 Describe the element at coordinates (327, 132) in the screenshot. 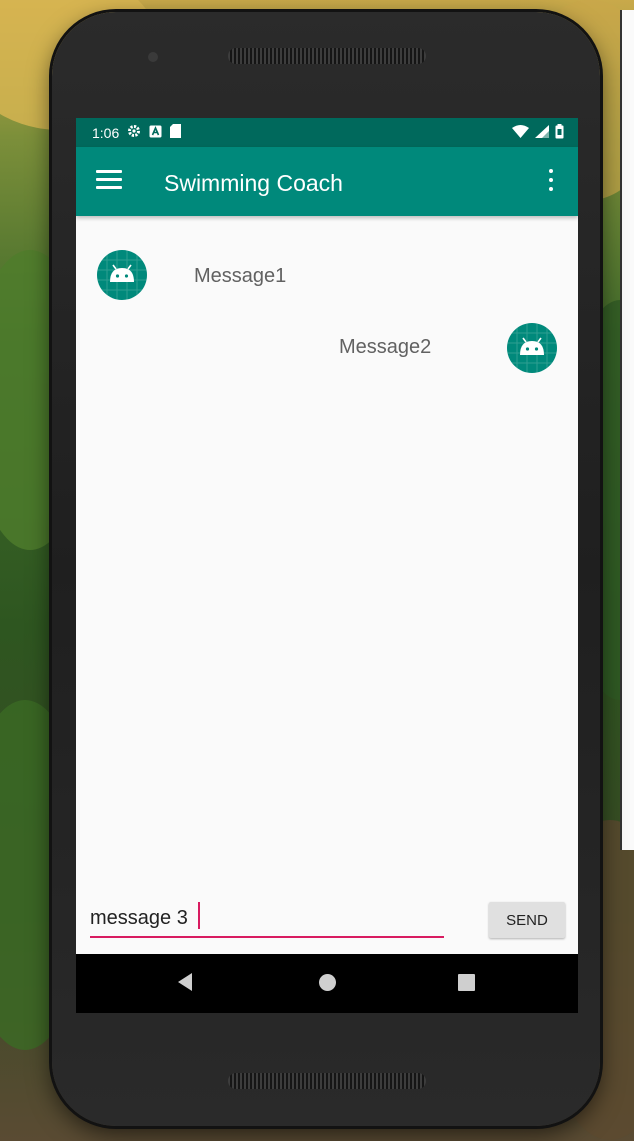

I see `status-bar: 1:06` at that location.